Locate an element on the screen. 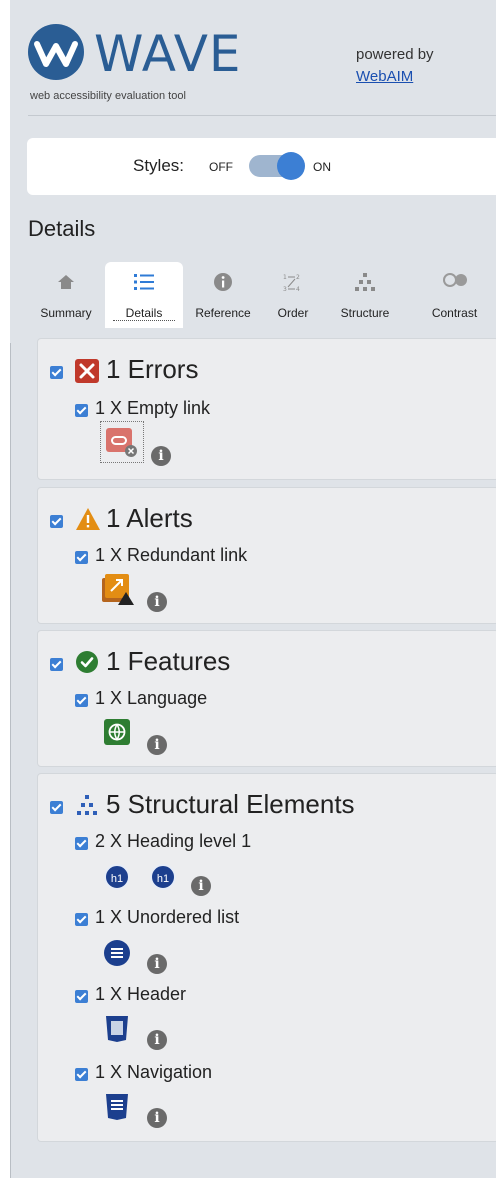 This screenshot has height=1178, width=496. navigation-label: 1 X Navigation is located at coordinates (154, 1072).